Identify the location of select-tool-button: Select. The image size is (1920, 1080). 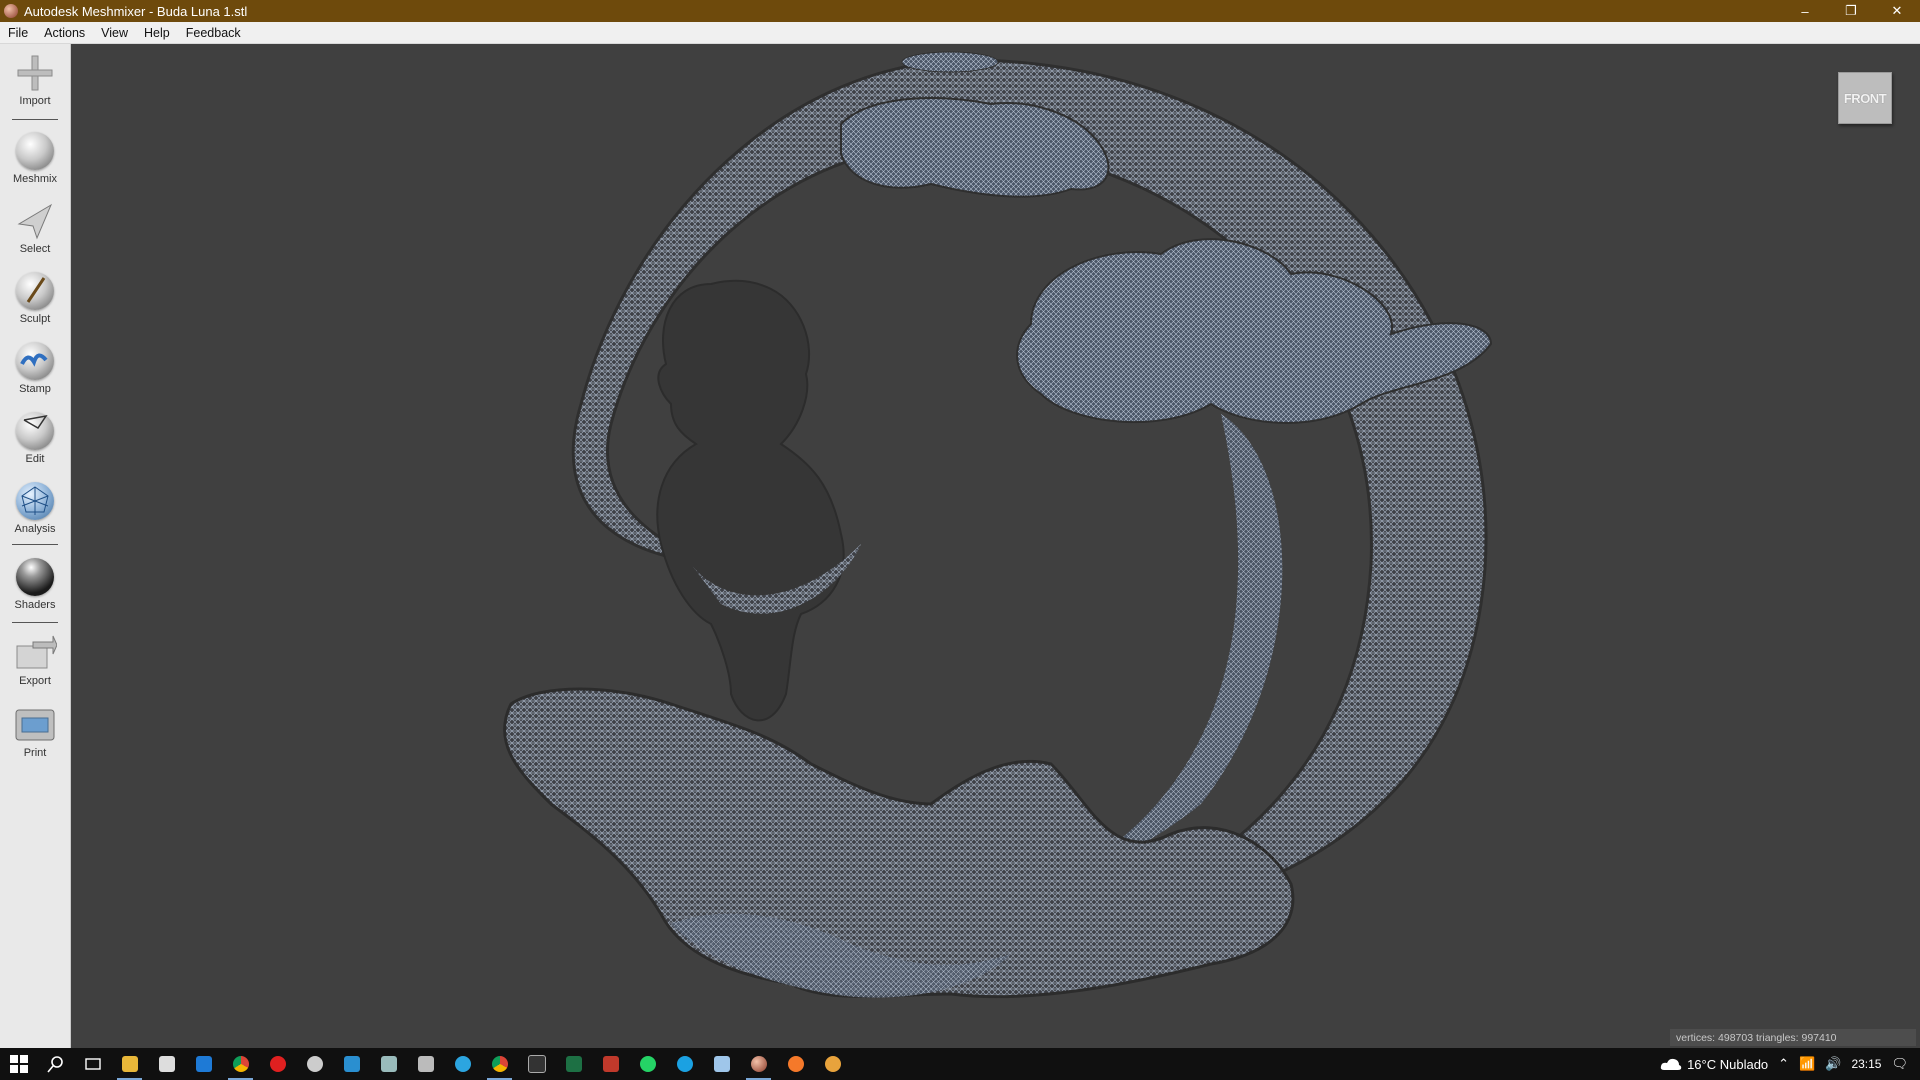
(35, 228).